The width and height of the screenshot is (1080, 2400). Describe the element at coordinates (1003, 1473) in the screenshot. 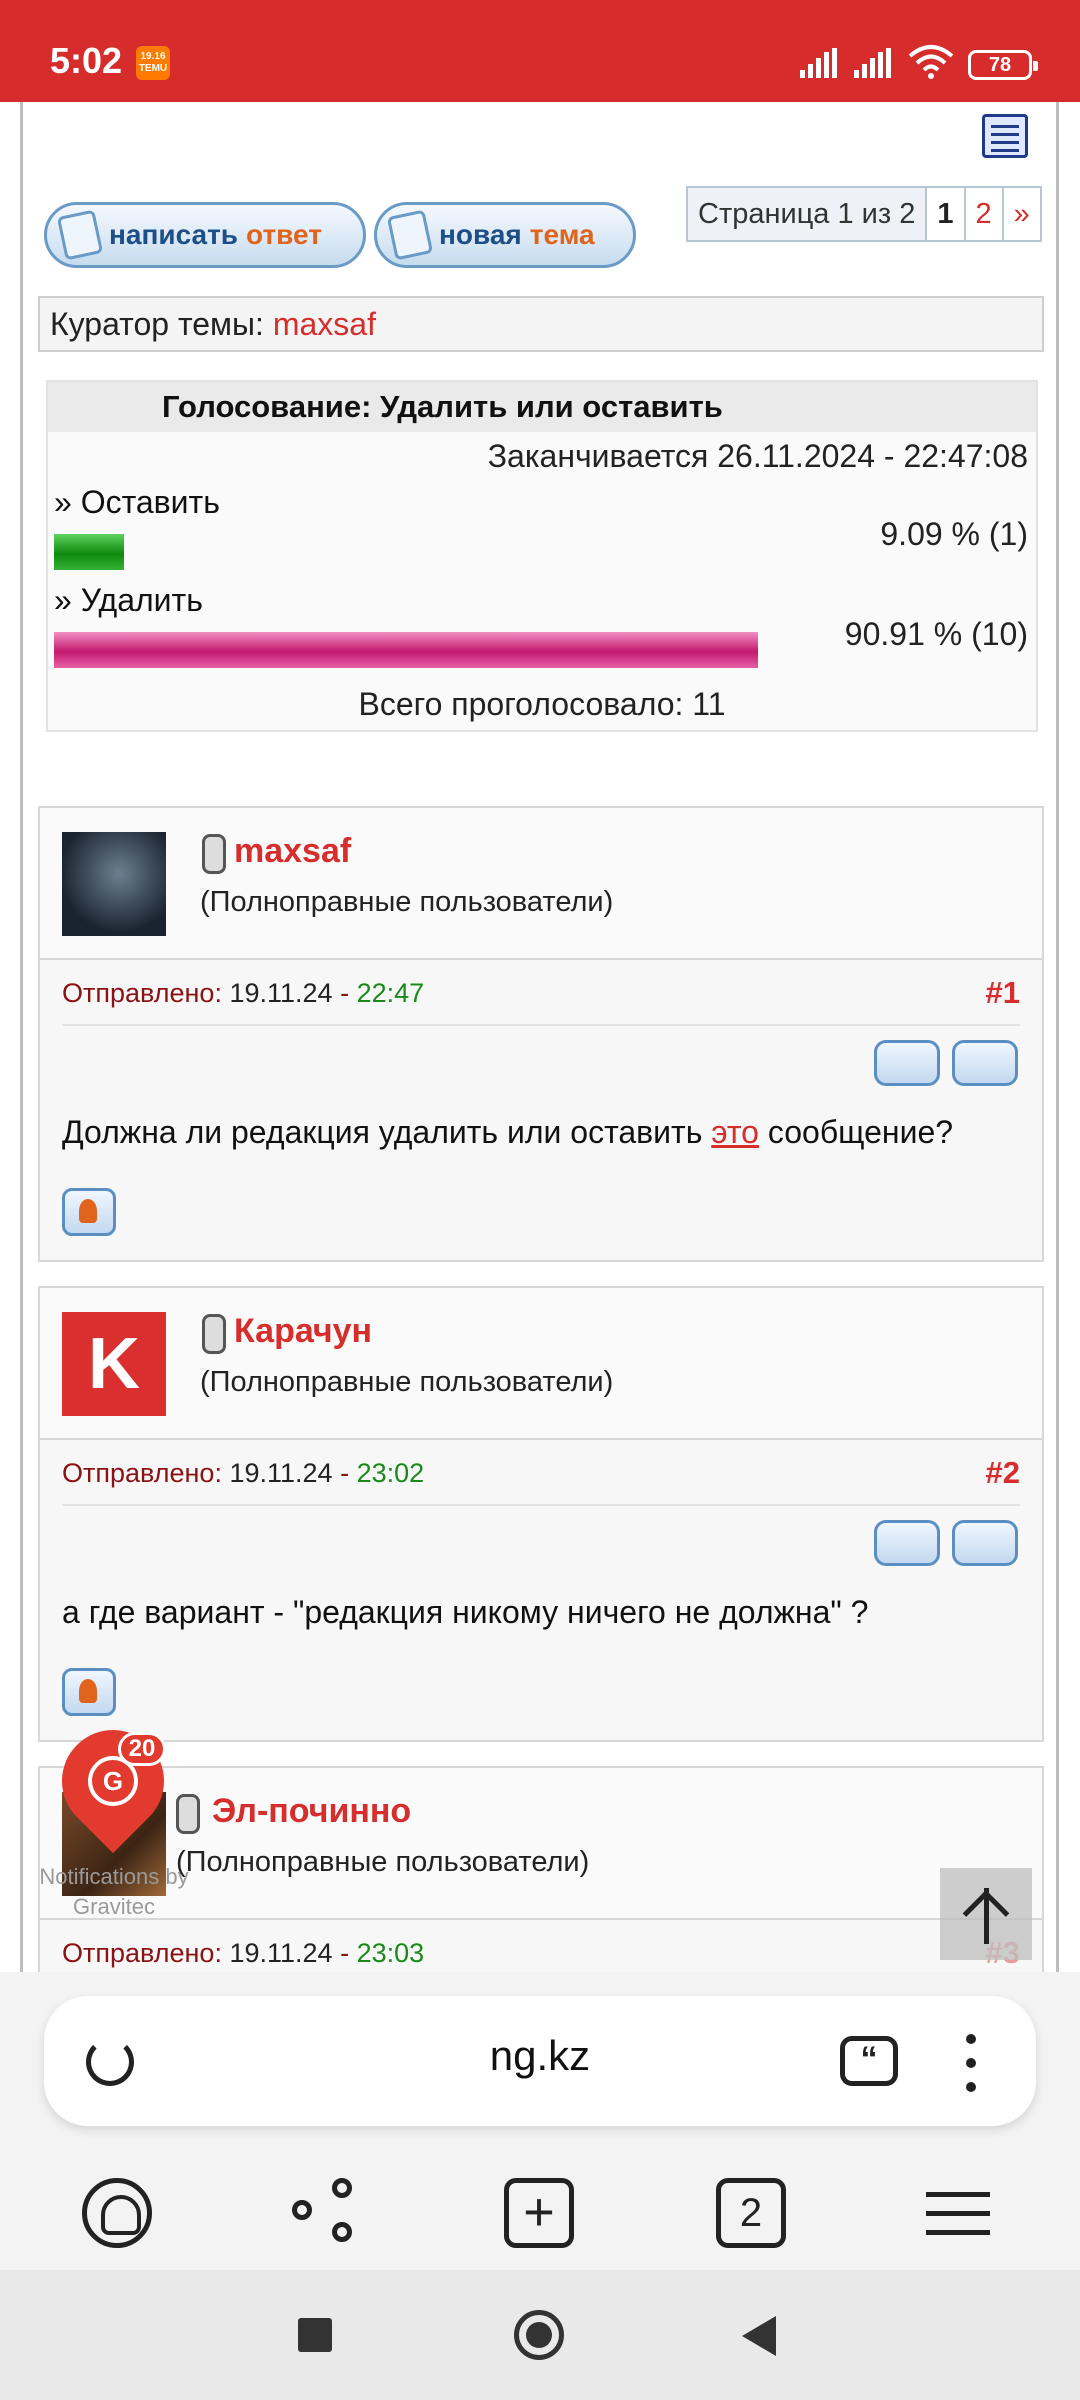

I see `post-number-link: #2` at that location.